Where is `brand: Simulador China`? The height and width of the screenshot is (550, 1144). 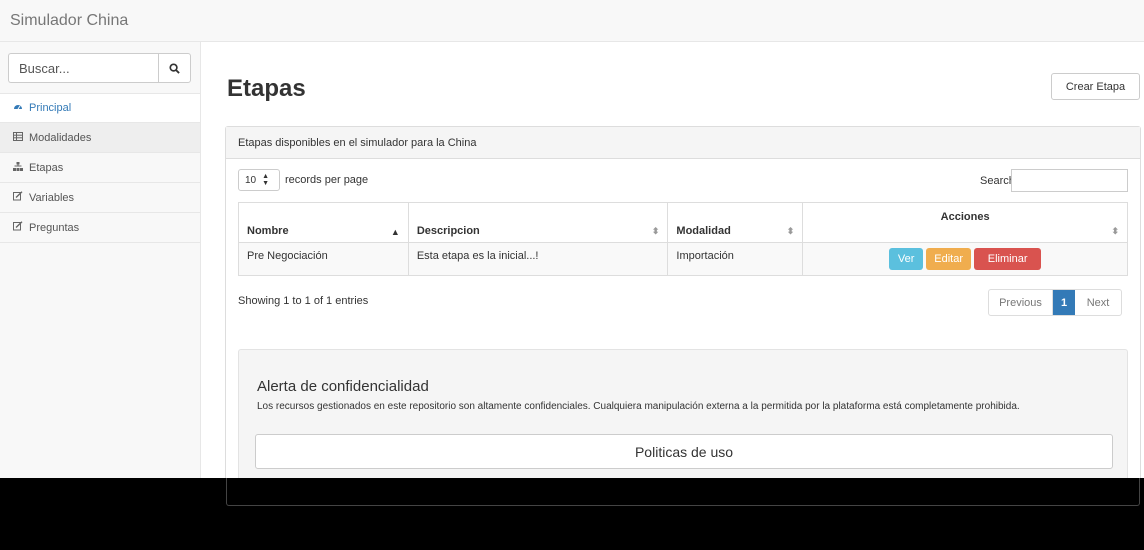
brand: Simulador China is located at coordinates (69, 21).